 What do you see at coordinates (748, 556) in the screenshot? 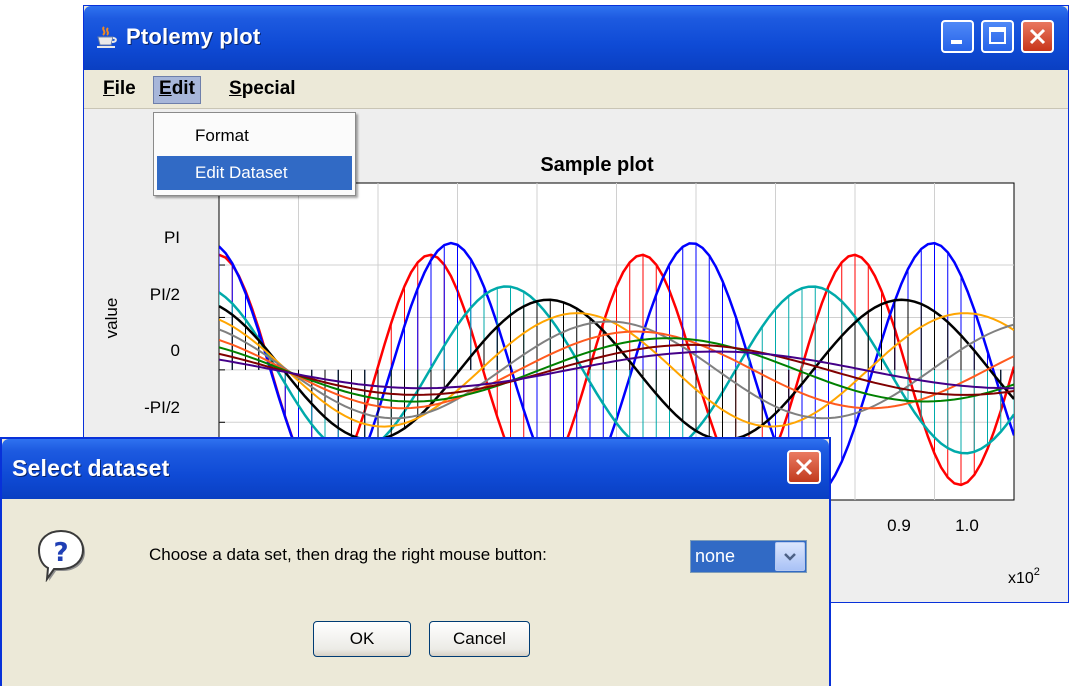
I see `dataset-combo: none` at bounding box center [748, 556].